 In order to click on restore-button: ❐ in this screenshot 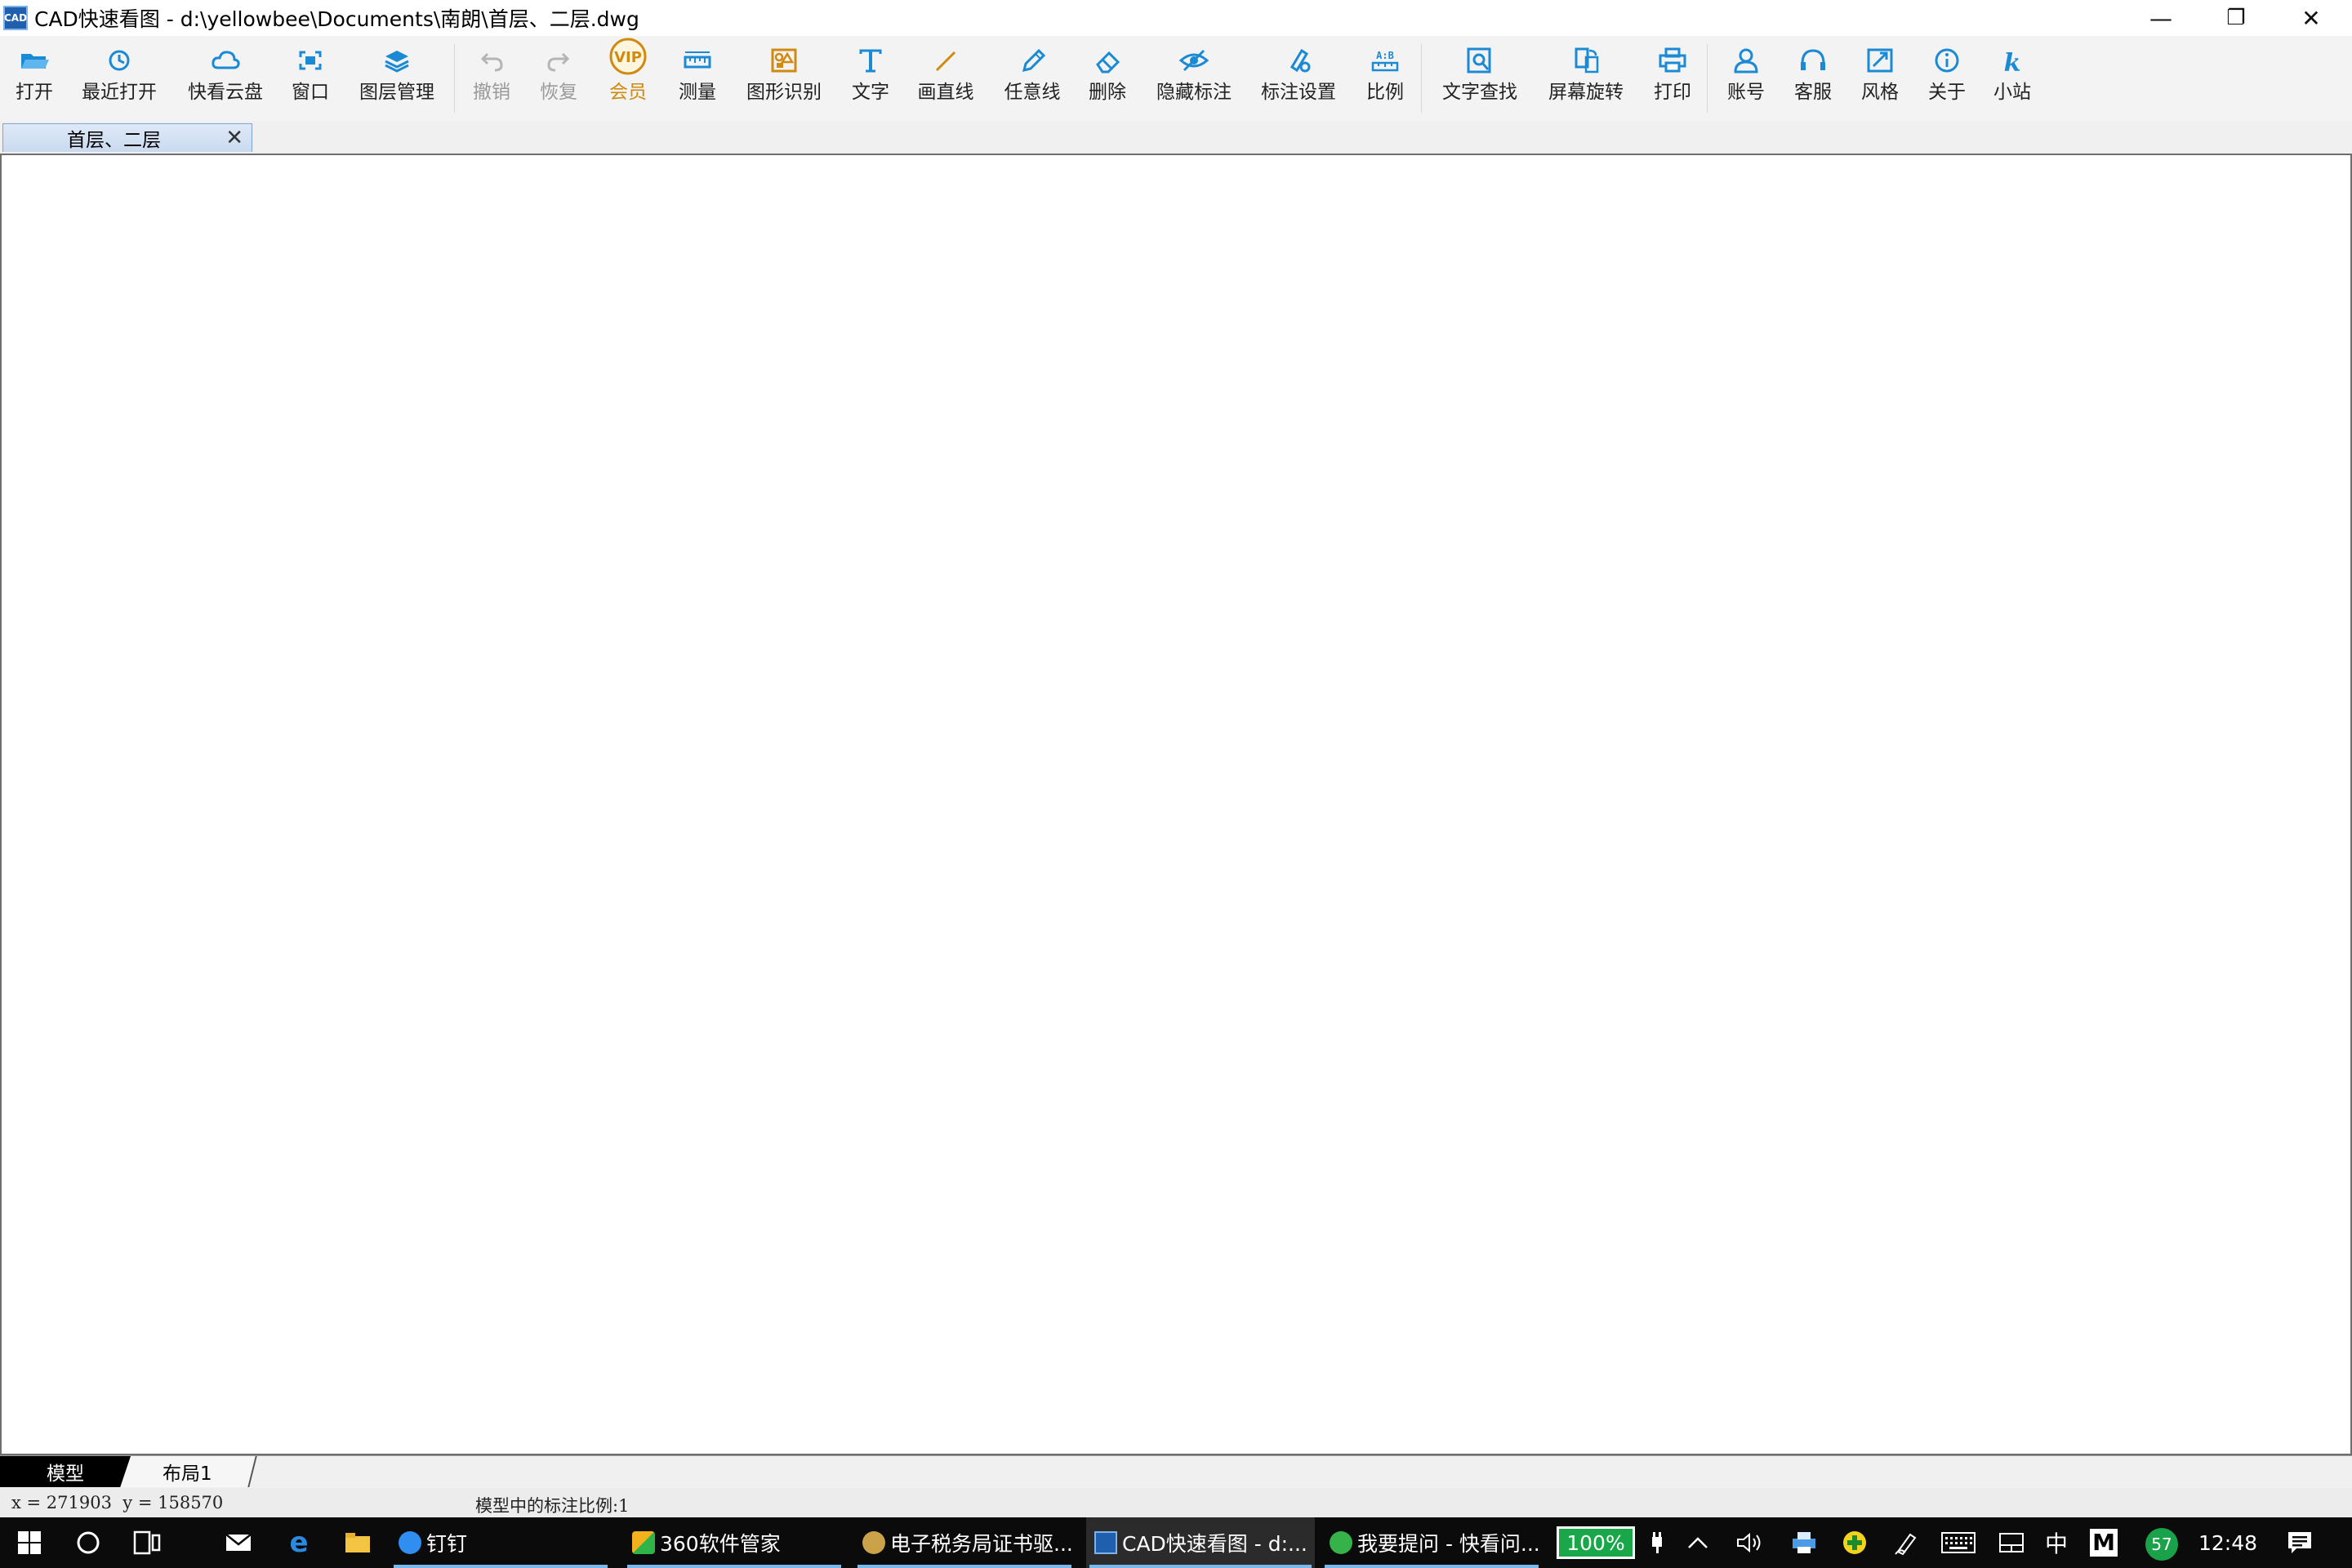, I will do `click(2236, 18)`.